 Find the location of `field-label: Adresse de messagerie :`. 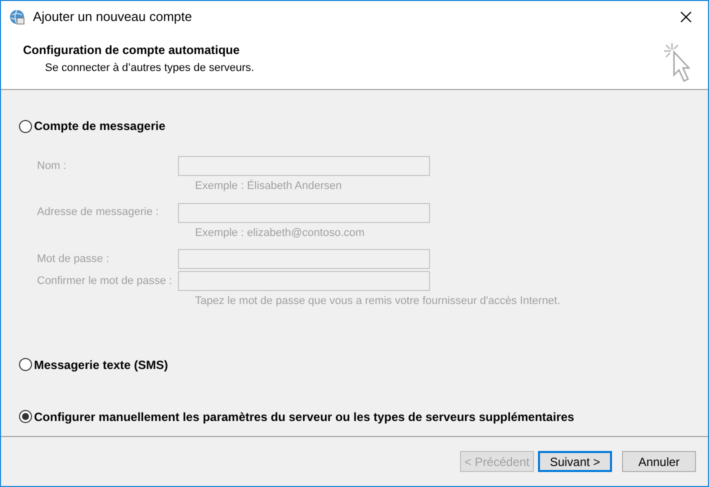

field-label: Adresse de messagerie : is located at coordinates (98, 212).